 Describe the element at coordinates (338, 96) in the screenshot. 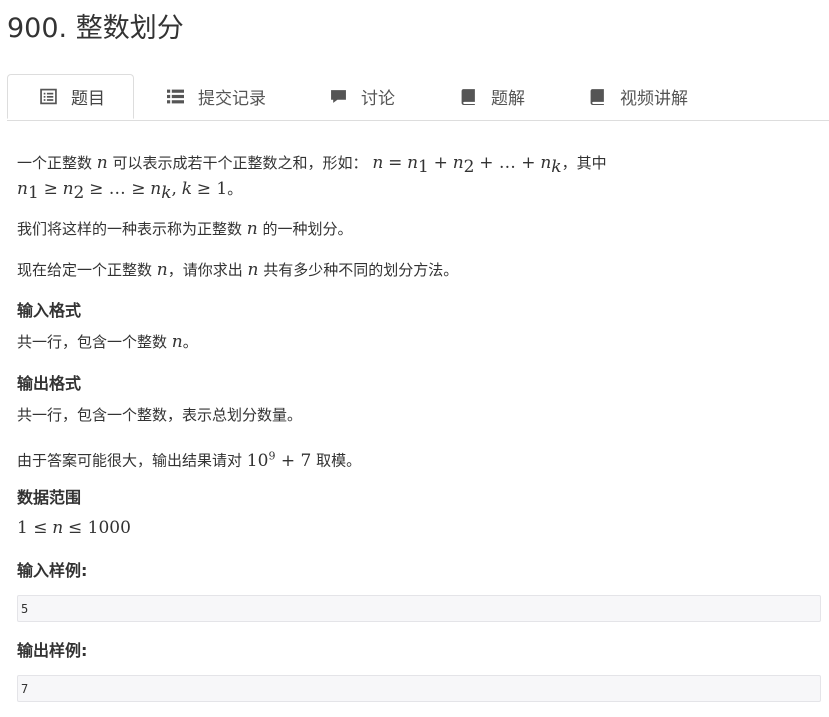

I see `comment-icon` at that location.